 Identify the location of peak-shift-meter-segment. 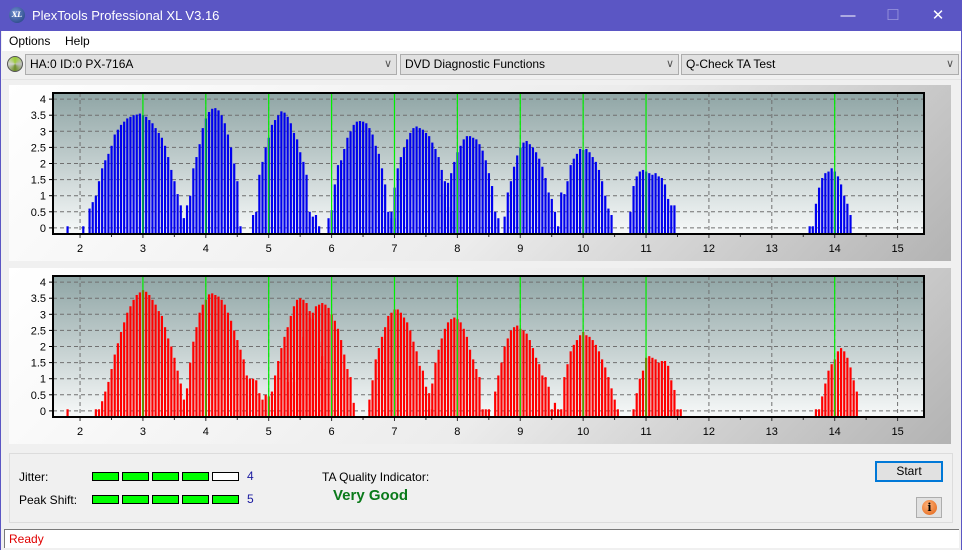
(165, 499).